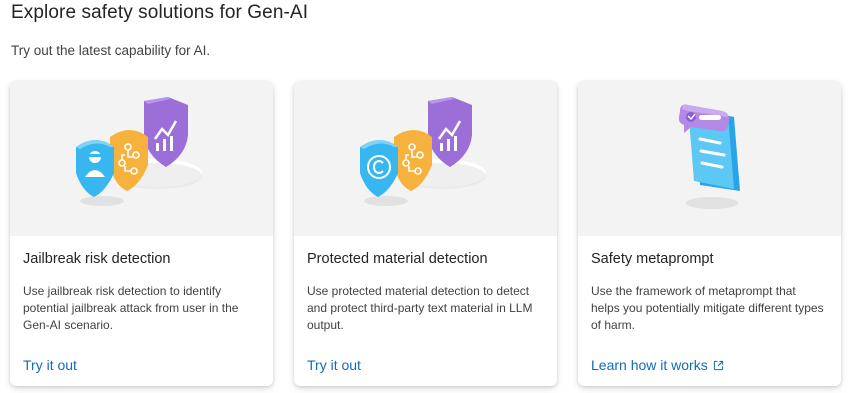 The width and height of the screenshot is (850, 393). What do you see at coordinates (423, 151) in the screenshot?
I see `protected-material-shields-illustration` at bounding box center [423, 151].